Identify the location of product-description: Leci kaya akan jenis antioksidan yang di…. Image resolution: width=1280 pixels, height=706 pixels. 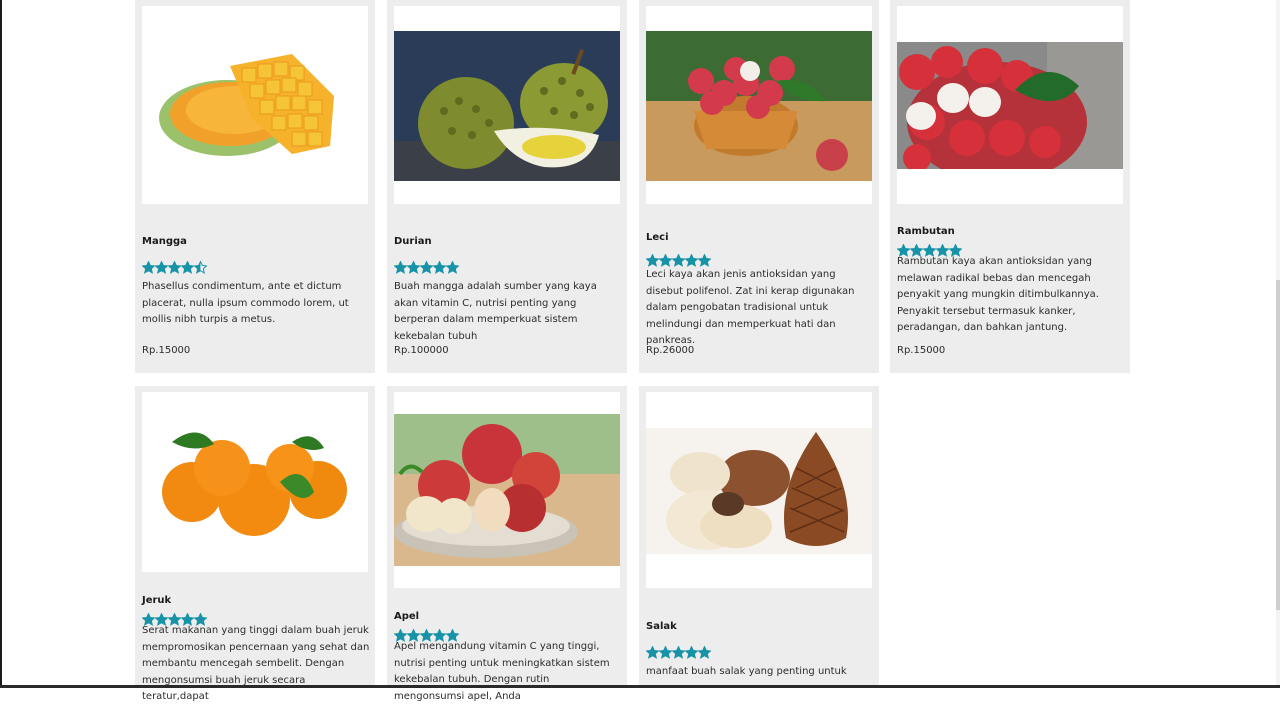
(750, 307).